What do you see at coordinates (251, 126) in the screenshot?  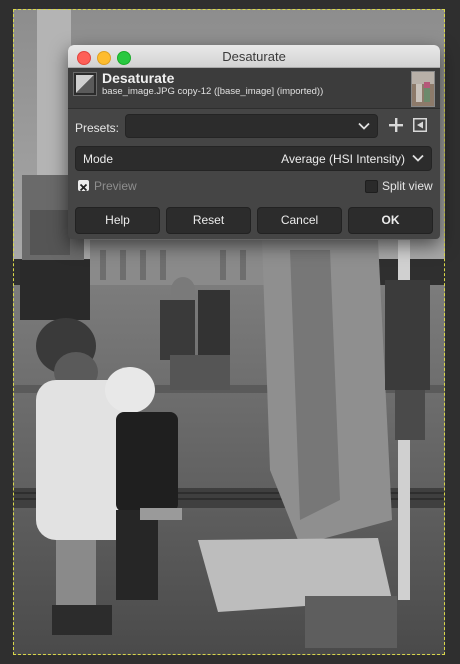 I see `presets-dropdown` at bounding box center [251, 126].